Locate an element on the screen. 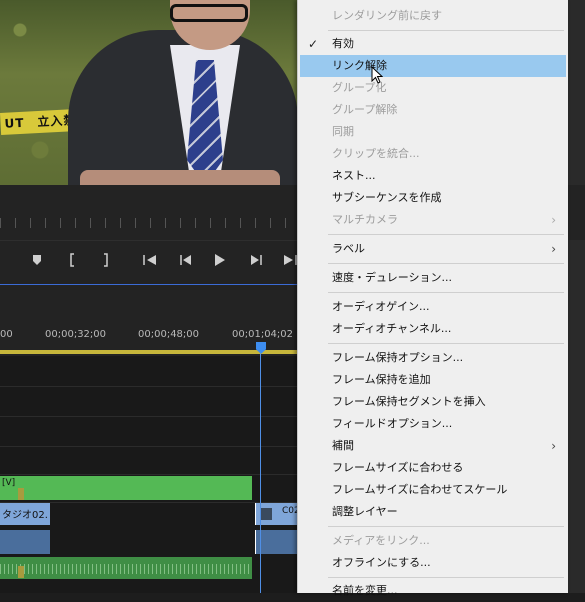 The image size is (585, 602). person-hands is located at coordinates (180, 177).